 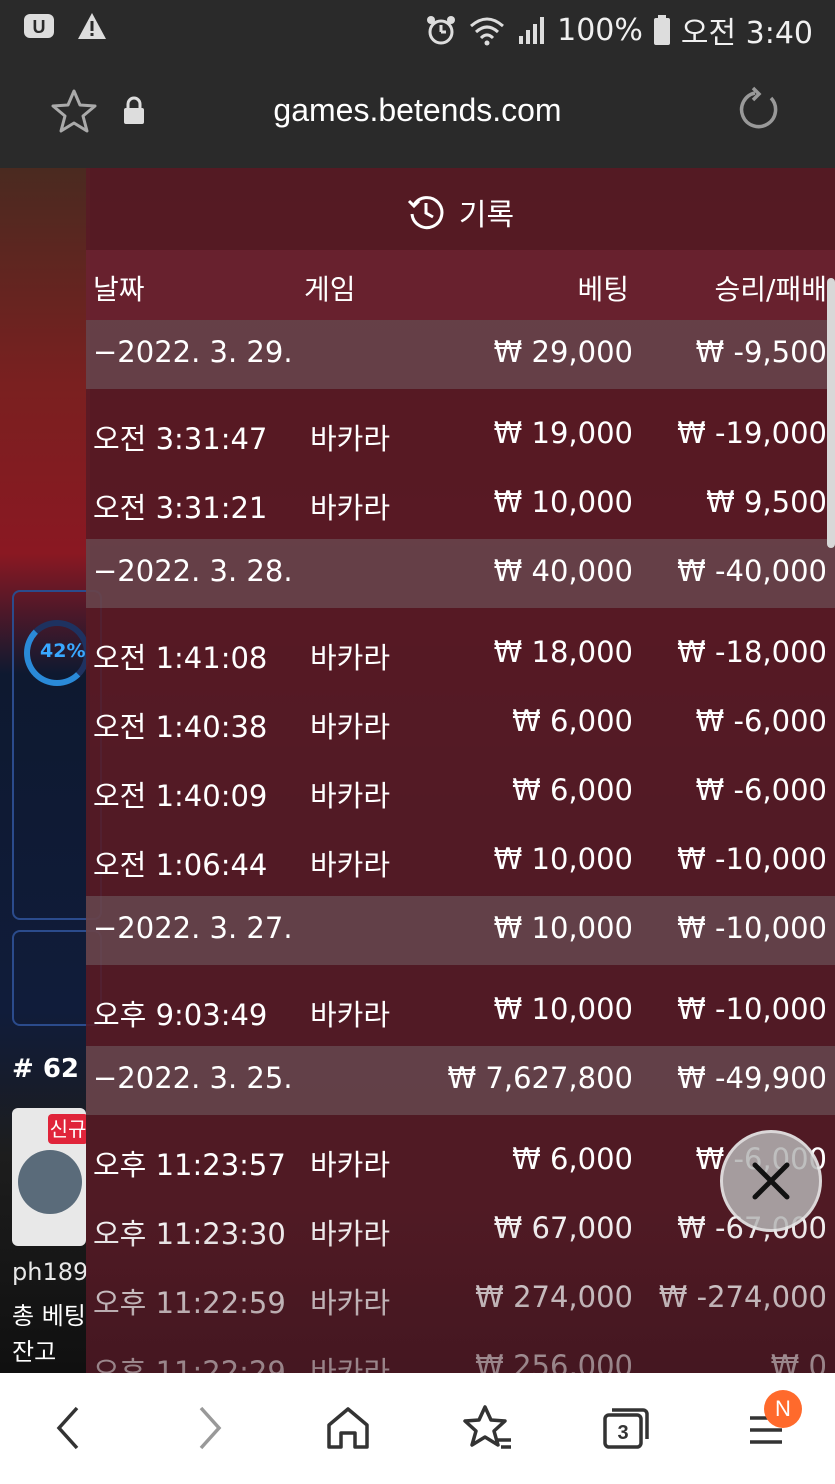 I want to click on bookmarks-star-icon, so click(x=487, y=1427).